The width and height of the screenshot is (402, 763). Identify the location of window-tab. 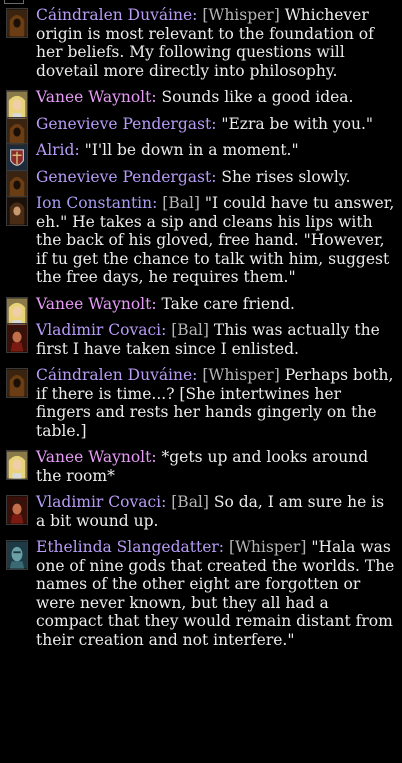
(14, 2).